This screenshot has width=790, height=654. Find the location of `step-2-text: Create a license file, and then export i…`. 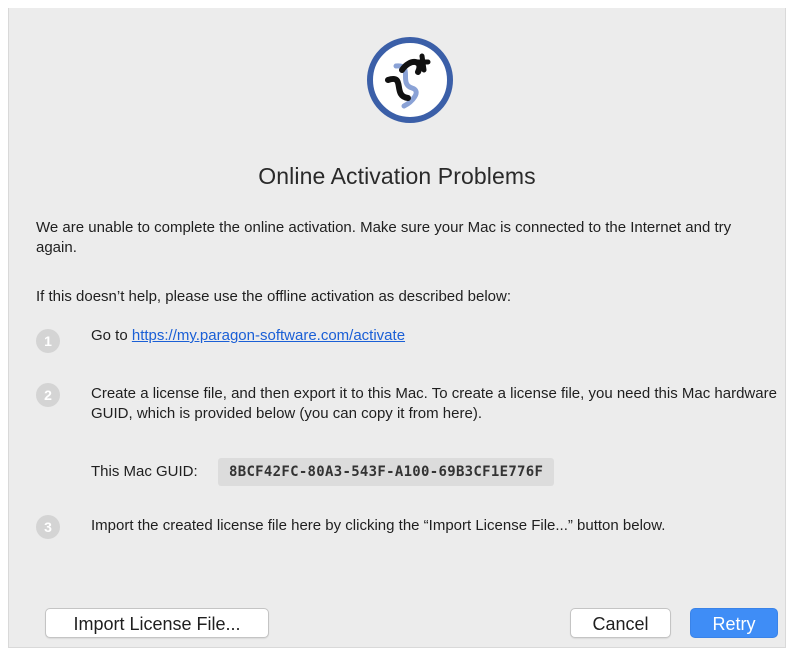

step-2-text: Create a license file, and then export i… is located at coordinates (434, 403).